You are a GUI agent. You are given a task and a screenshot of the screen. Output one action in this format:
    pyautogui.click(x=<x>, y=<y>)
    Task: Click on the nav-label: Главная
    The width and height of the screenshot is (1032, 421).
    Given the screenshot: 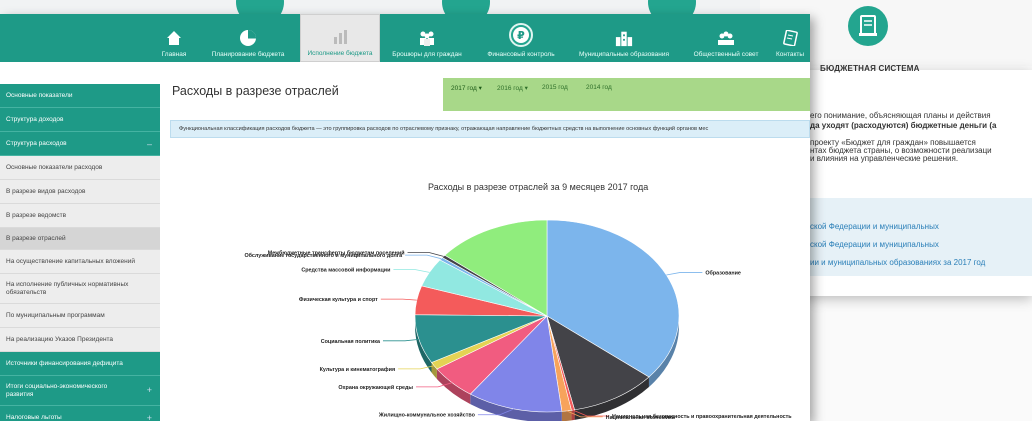 What is the action you would take?
    pyautogui.click(x=174, y=54)
    